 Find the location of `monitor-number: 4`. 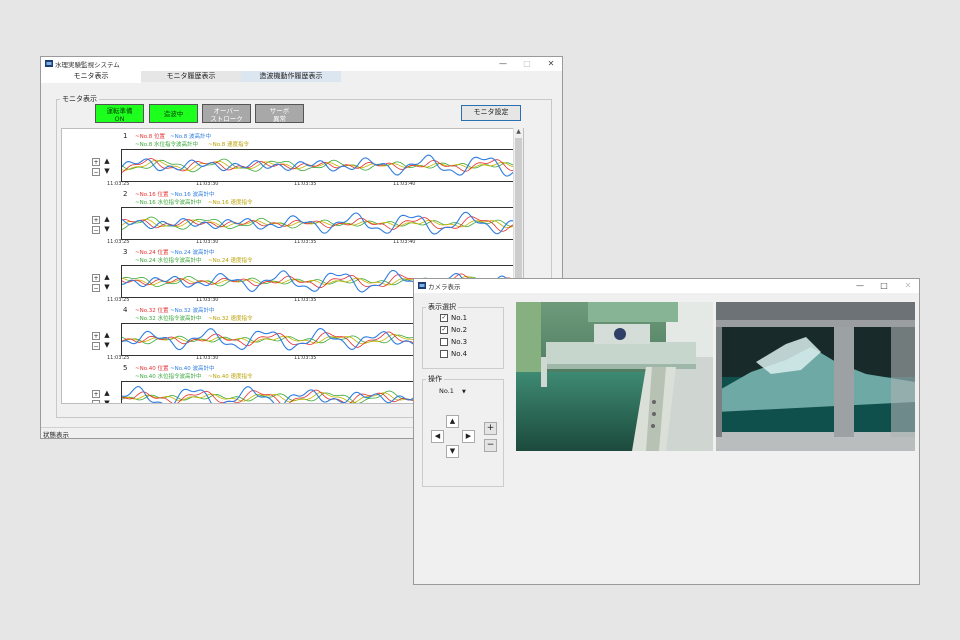

monitor-number: 4 is located at coordinates (125, 310).